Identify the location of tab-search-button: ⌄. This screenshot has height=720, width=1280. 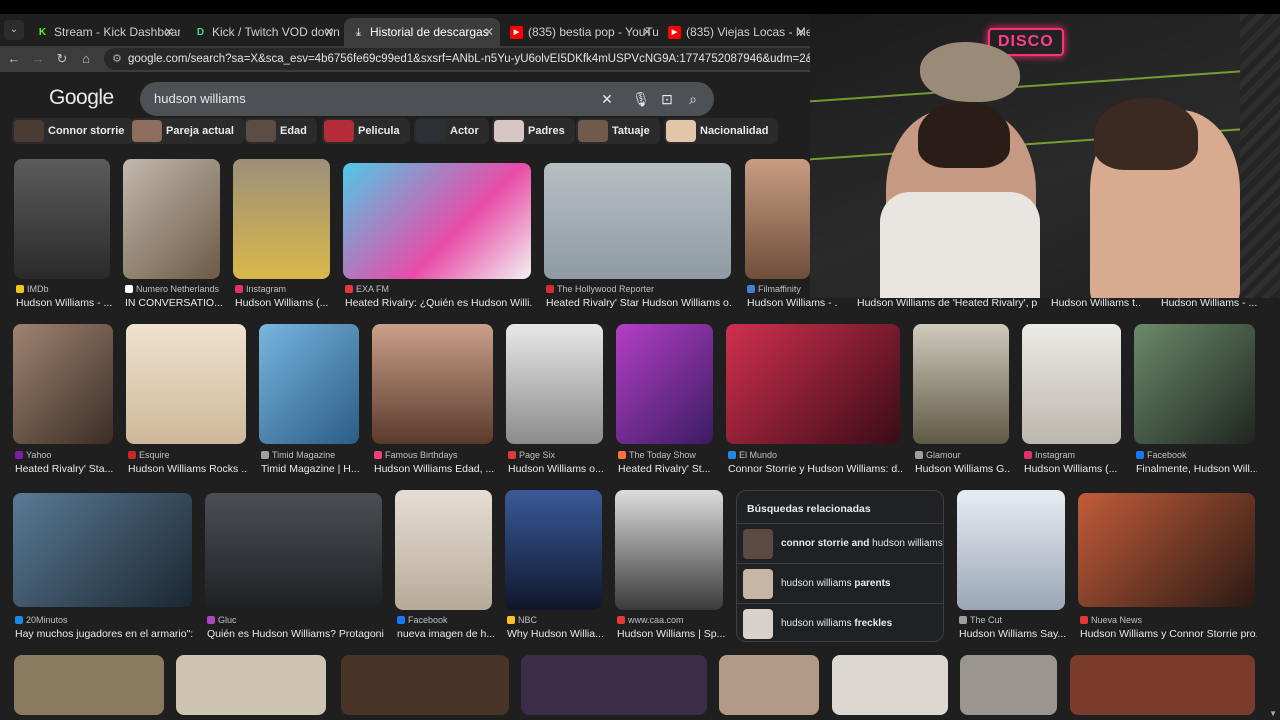
(14, 30).